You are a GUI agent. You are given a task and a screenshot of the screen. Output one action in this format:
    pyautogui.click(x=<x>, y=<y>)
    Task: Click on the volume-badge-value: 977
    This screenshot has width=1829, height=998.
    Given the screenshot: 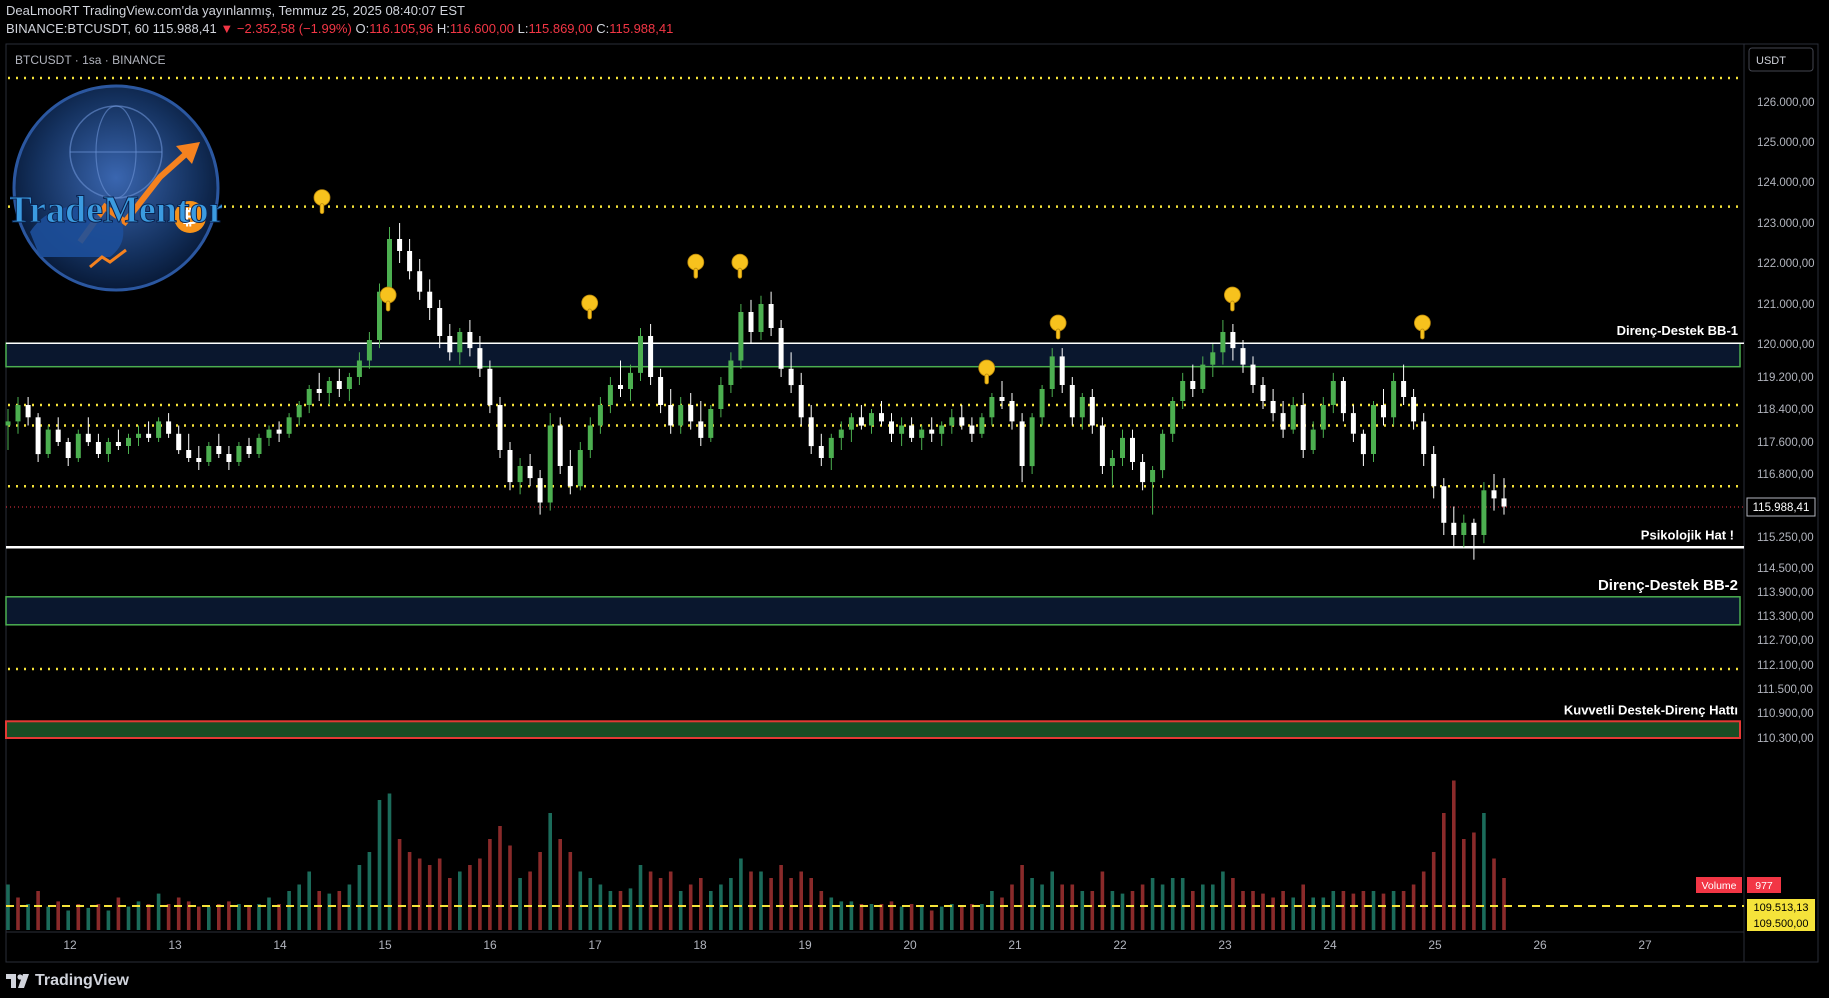 What is the action you would take?
    pyautogui.click(x=1764, y=886)
    